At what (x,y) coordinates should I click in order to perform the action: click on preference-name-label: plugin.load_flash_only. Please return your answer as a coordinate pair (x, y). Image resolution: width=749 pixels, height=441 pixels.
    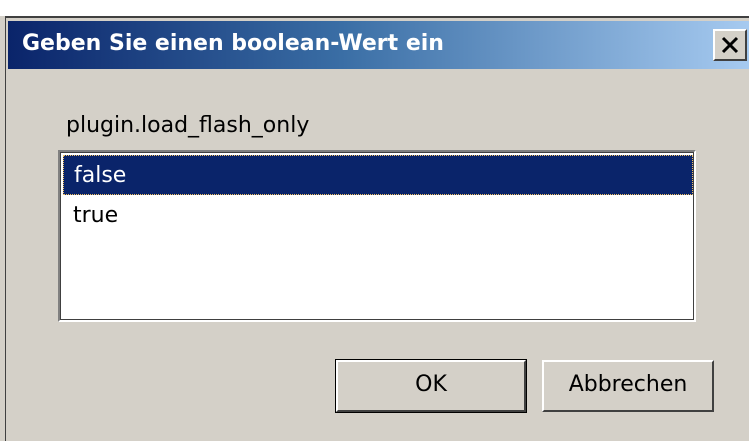
    Looking at the image, I should click on (188, 125).